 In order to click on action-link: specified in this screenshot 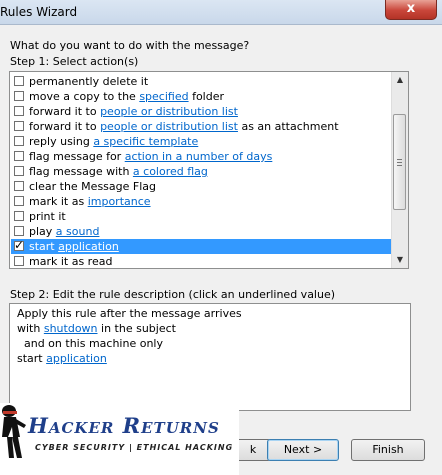, I will do `click(163, 96)`.